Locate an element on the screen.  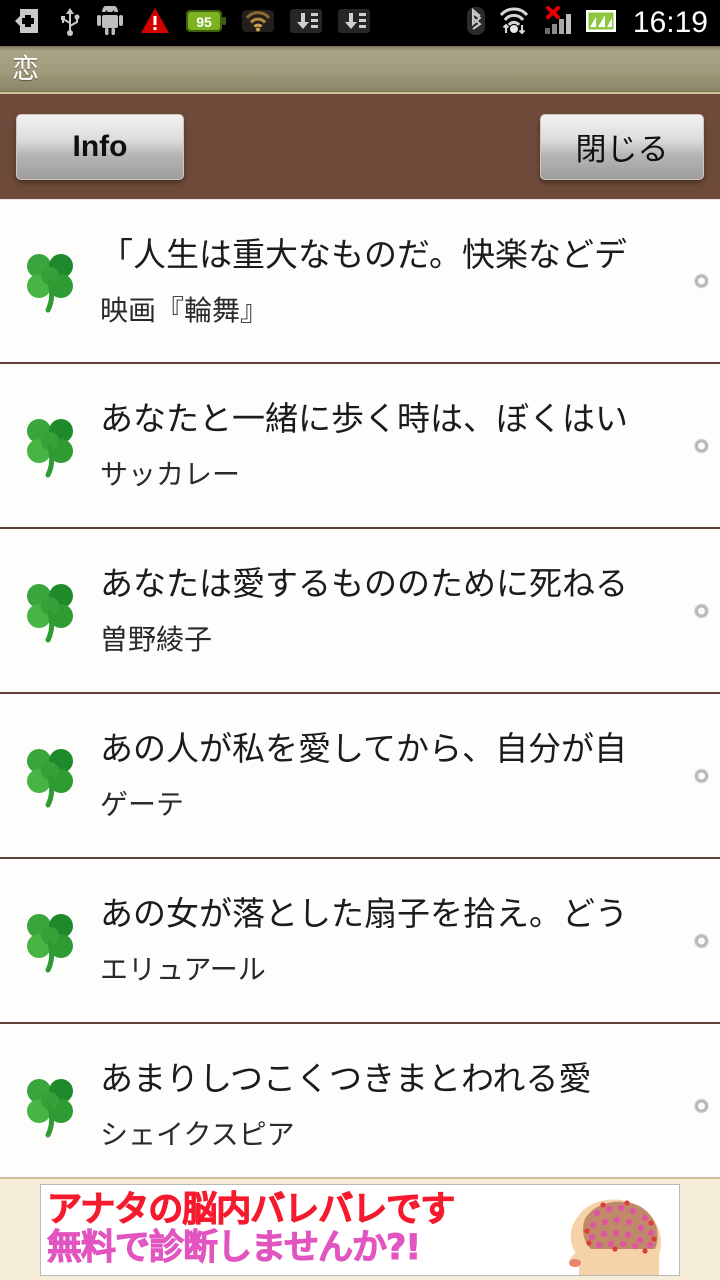
info-button: Info is located at coordinates (100, 146).